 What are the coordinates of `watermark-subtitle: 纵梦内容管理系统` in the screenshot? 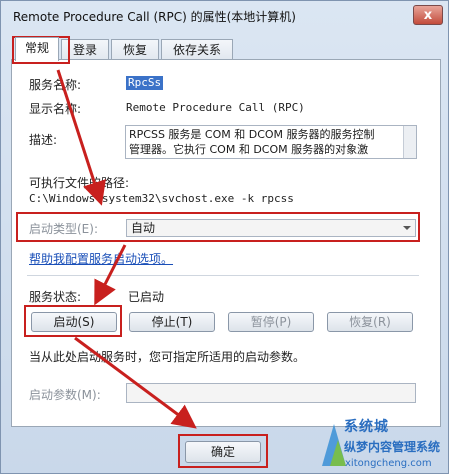 It's located at (392, 447).